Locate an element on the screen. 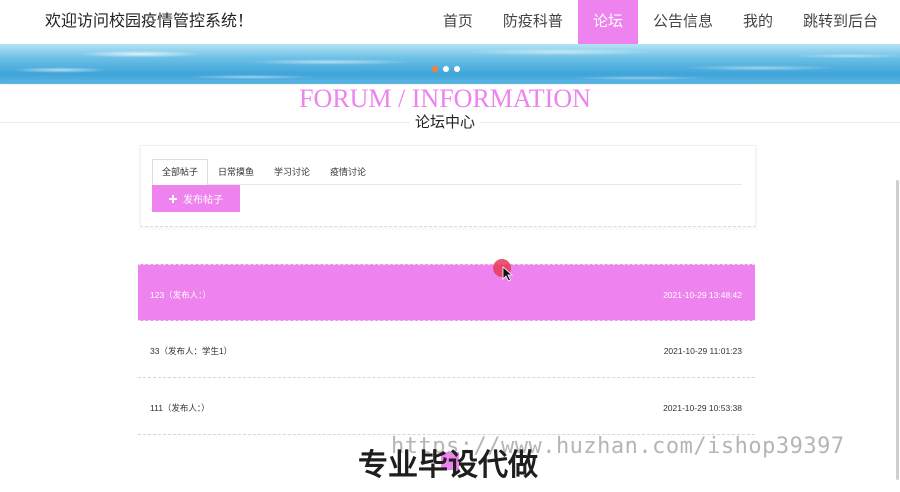  tab-study-discussion: 学习讨论 is located at coordinates (292, 171).